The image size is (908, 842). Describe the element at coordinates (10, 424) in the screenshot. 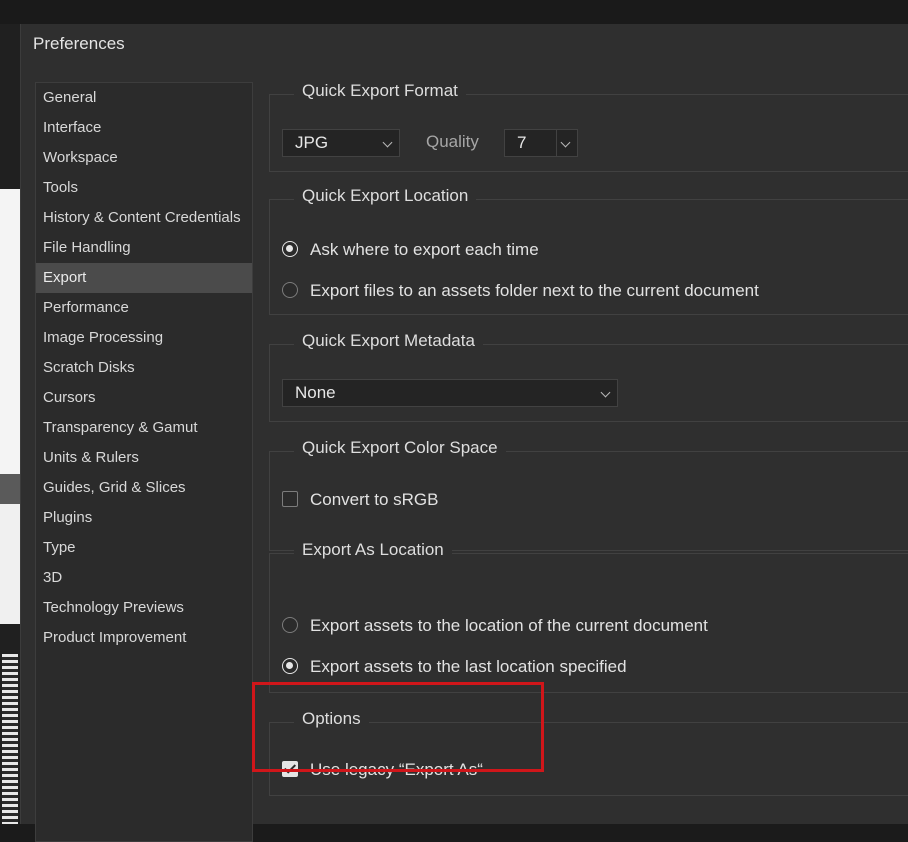

I see `background-app-canvas` at that location.